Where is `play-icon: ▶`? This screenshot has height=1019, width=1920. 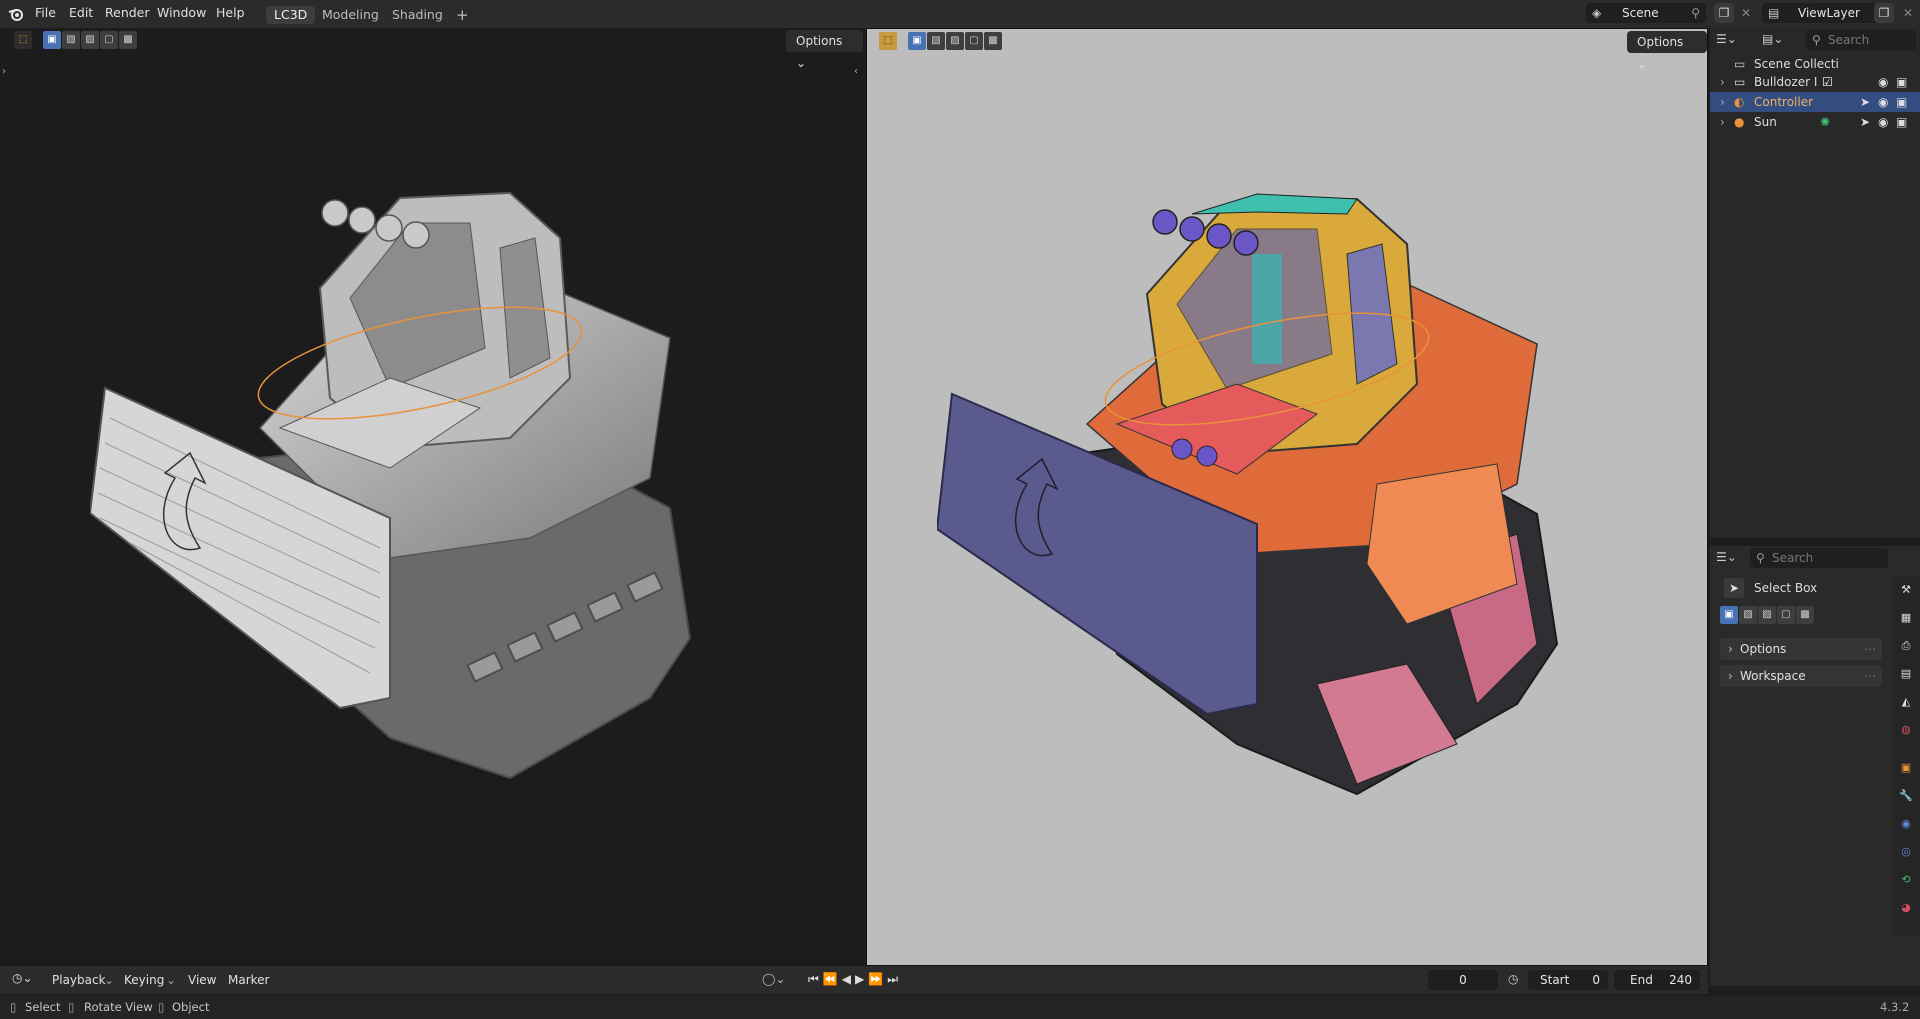
play-icon: ▶ is located at coordinates (861, 979).